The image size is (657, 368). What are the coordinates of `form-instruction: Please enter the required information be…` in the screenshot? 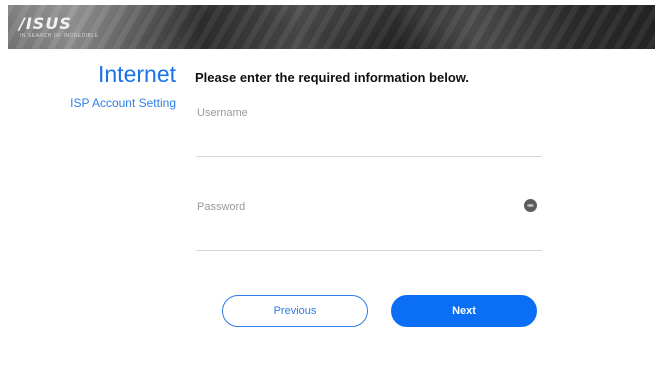 It's located at (332, 77).